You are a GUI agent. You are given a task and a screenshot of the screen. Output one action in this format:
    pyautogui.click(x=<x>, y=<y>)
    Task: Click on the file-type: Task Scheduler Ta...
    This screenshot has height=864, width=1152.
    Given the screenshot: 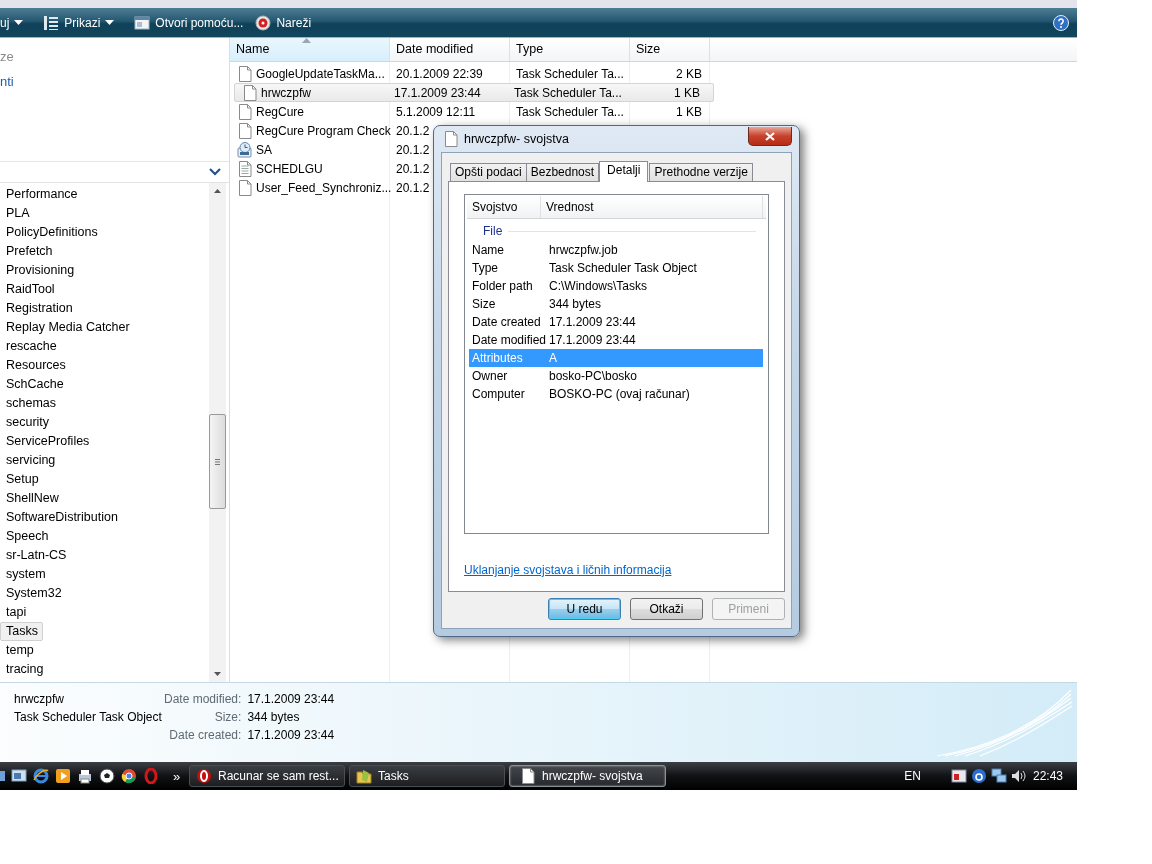 What is the action you would take?
    pyautogui.click(x=570, y=111)
    